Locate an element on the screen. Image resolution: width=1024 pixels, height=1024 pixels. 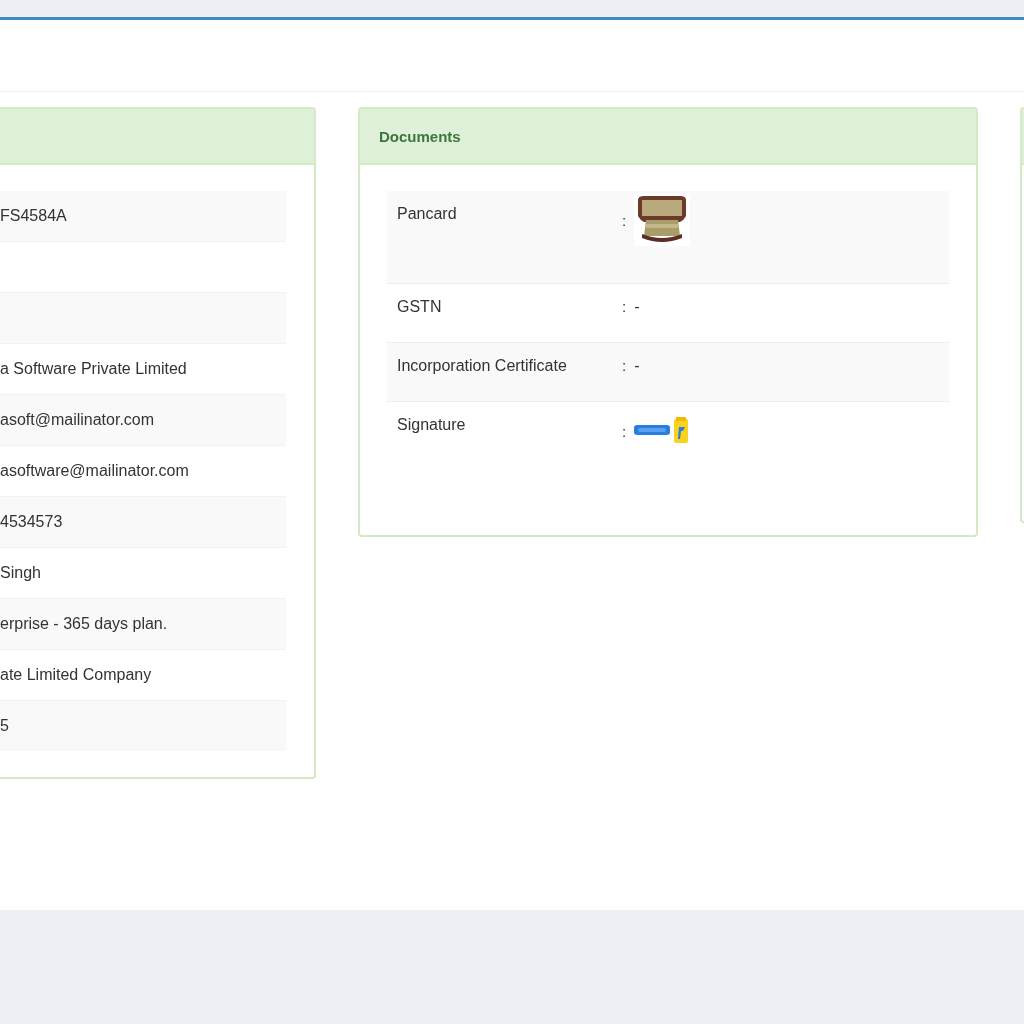
field-value: asoft@mailinator.com is located at coordinates (77, 420).